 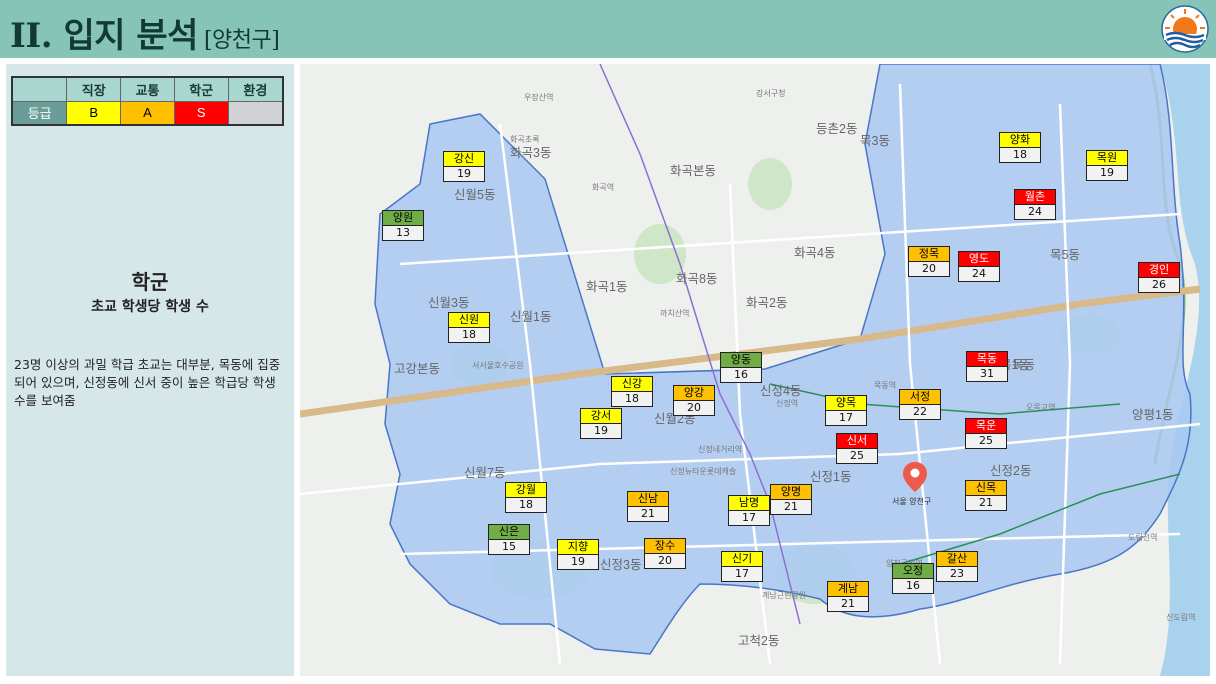 What do you see at coordinates (147, 113) in the screenshot?
I see `grade-transport: A` at bounding box center [147, 113].